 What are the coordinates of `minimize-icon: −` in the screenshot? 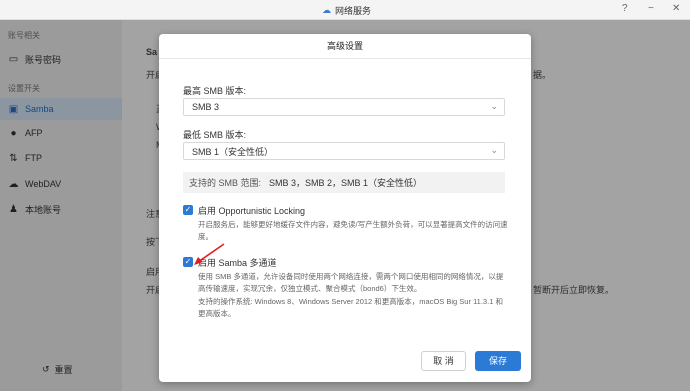 It's located at (651, 8).